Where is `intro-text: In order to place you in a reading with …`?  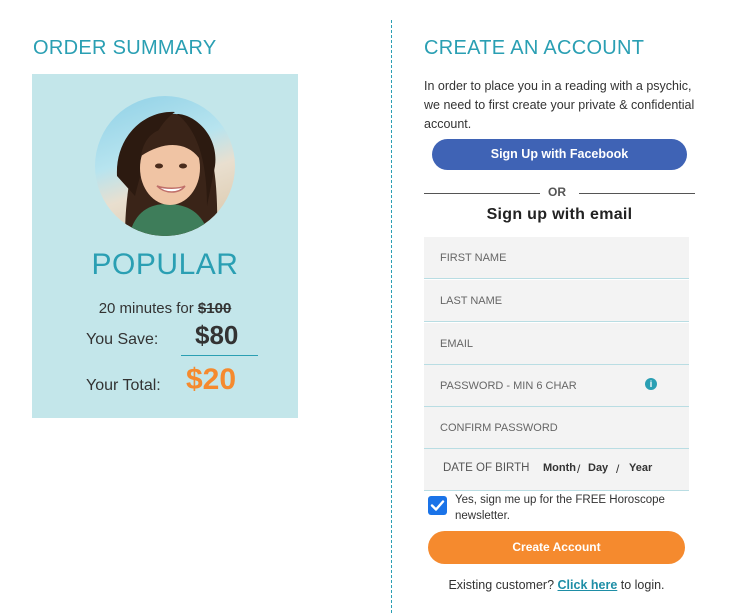
intro-text: In order to place you in a reading with … is located at coordinates (559, 105).